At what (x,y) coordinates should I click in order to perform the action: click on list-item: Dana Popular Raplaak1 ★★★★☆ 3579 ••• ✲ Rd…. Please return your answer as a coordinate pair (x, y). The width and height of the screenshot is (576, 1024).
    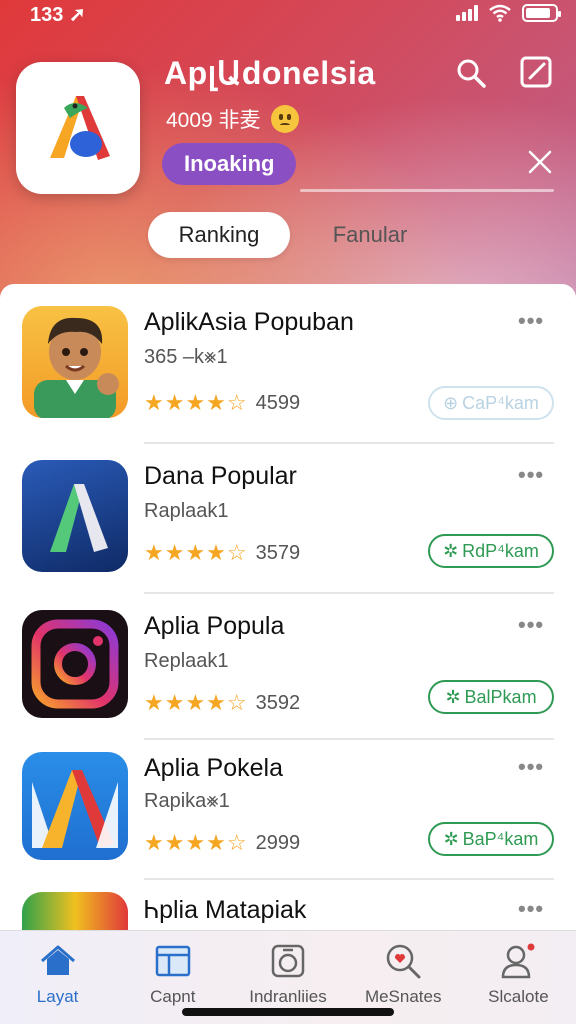
    Looking at the image, I should click on (288, 535).